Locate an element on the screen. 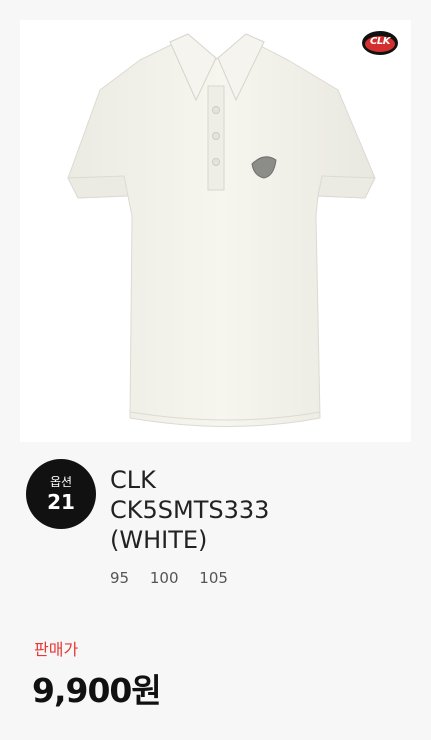 This screenshot has width=431, height=740. option-count: 21 is located at coordinates (61, 502).